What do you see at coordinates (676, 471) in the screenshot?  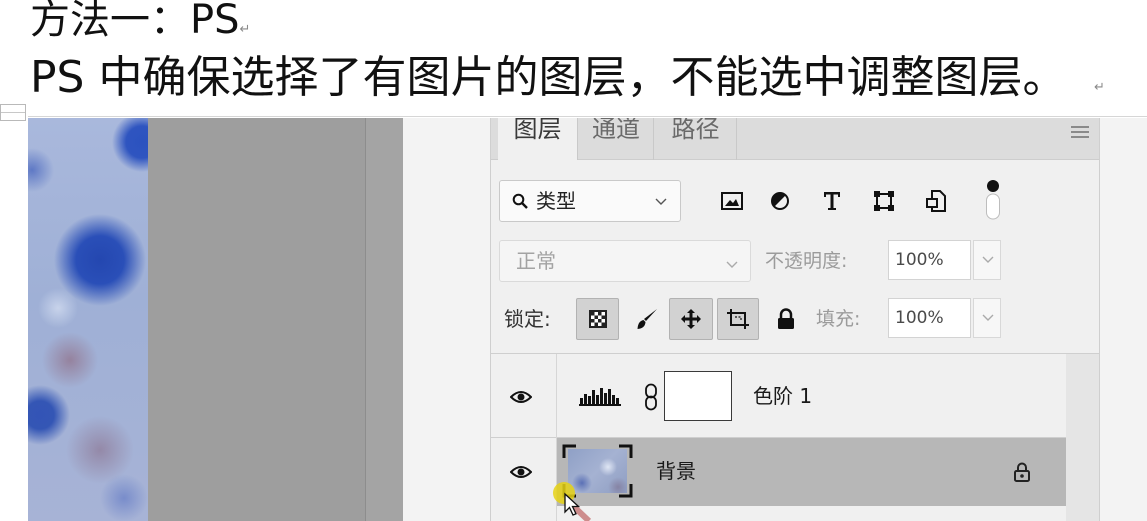 I see `layer-name: 背景` at bounding box center [676, 471].